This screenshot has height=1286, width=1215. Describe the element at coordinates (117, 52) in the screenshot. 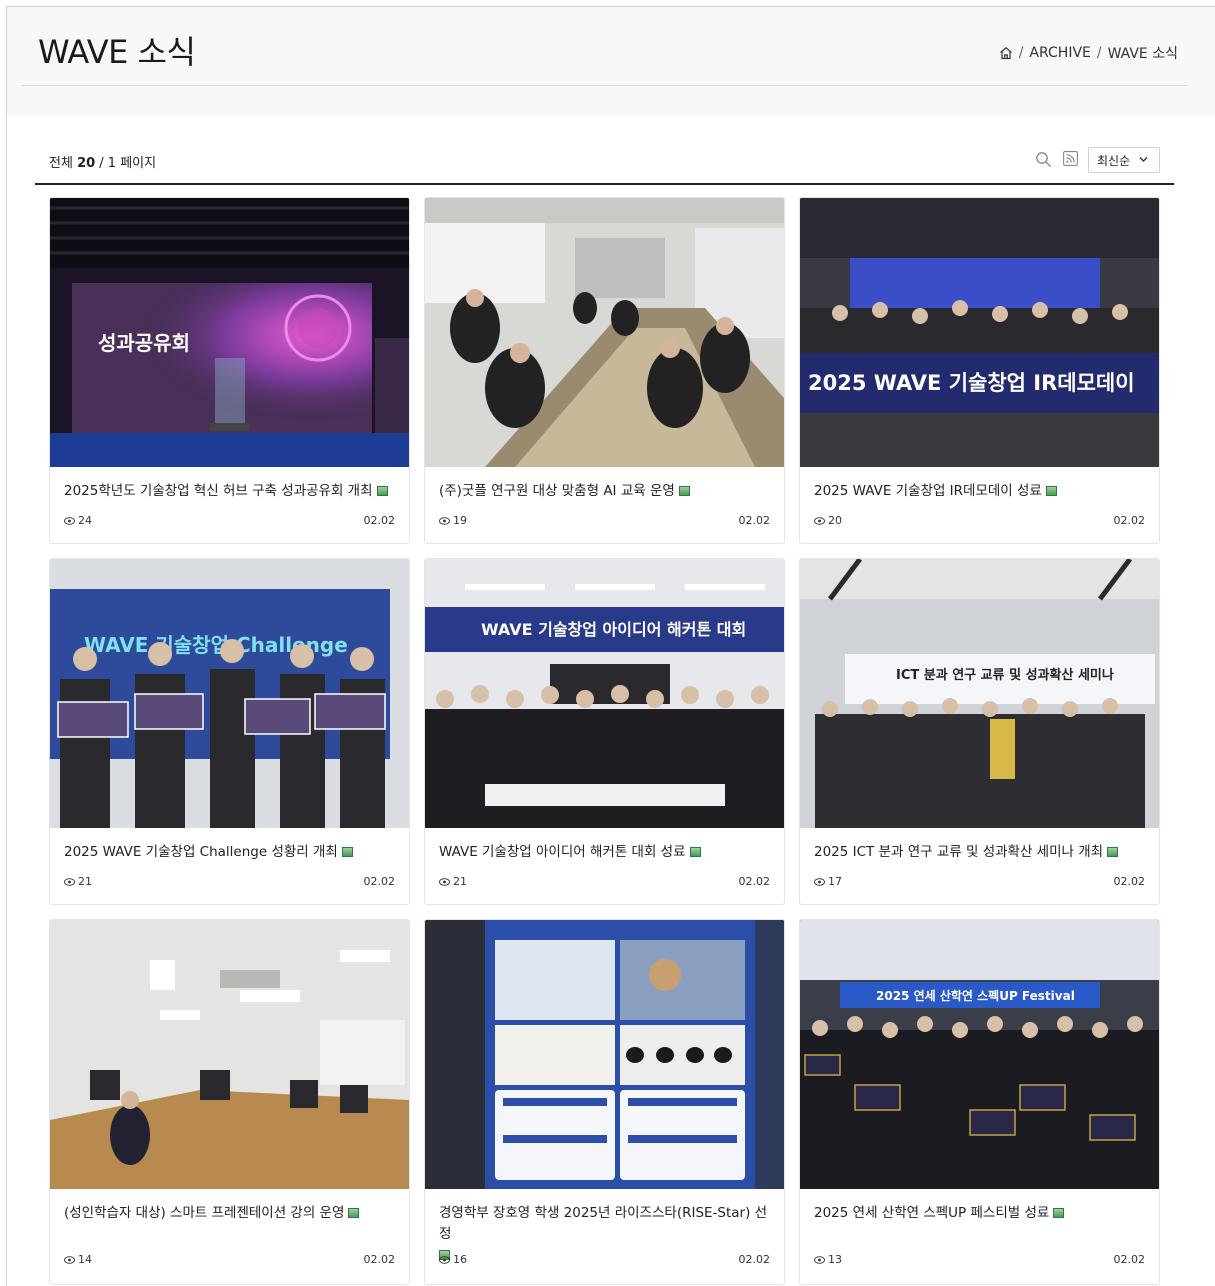

I see `page-title: WAVE 소식` at that location.